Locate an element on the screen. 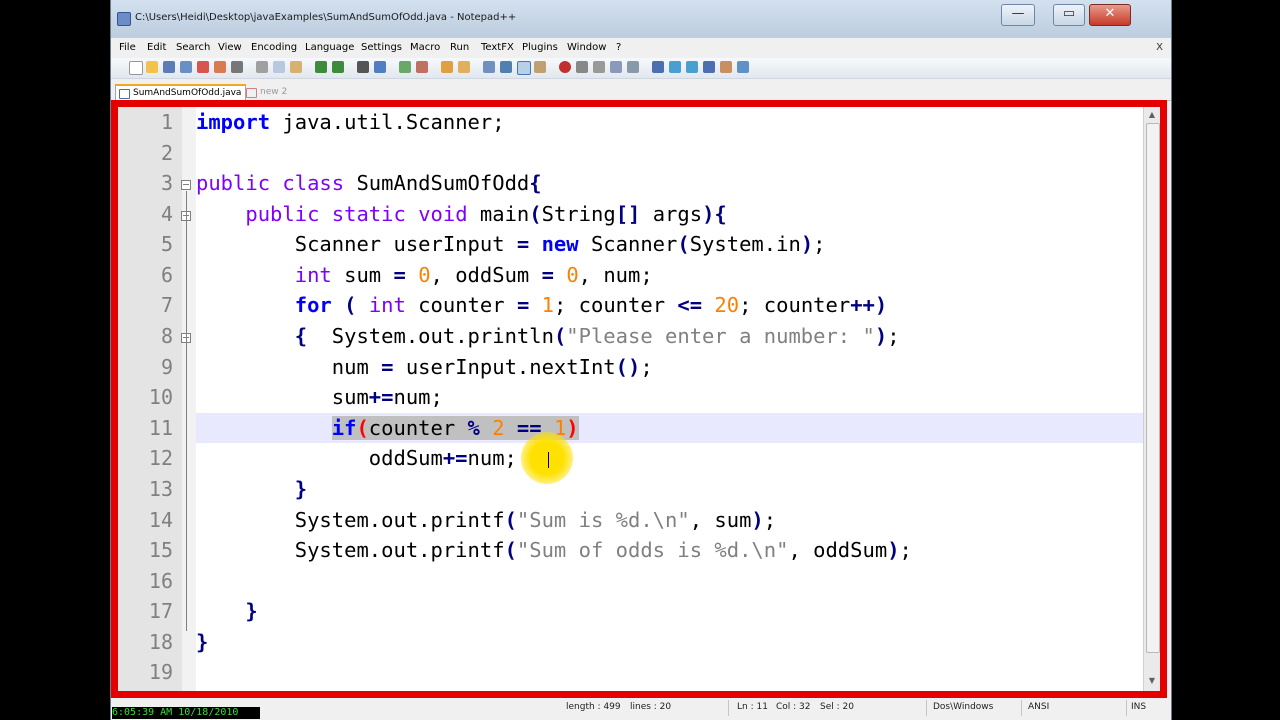 The image size is (1280, 720). sync-scroll-h-icon is located at coordinates (464, 67).